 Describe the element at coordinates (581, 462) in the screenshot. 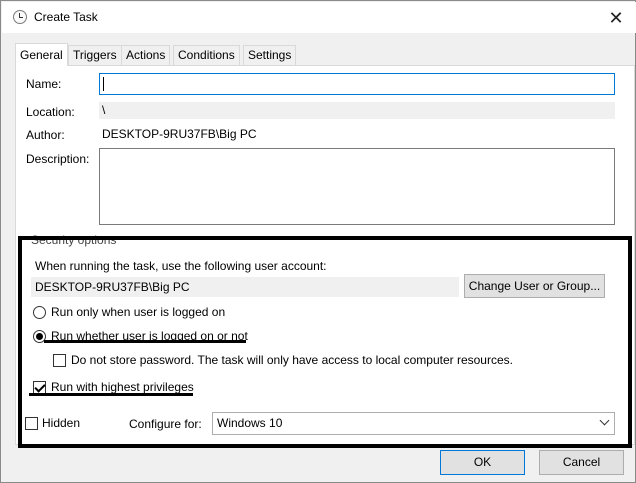

I see `cancel-button: Cancel` at that location.